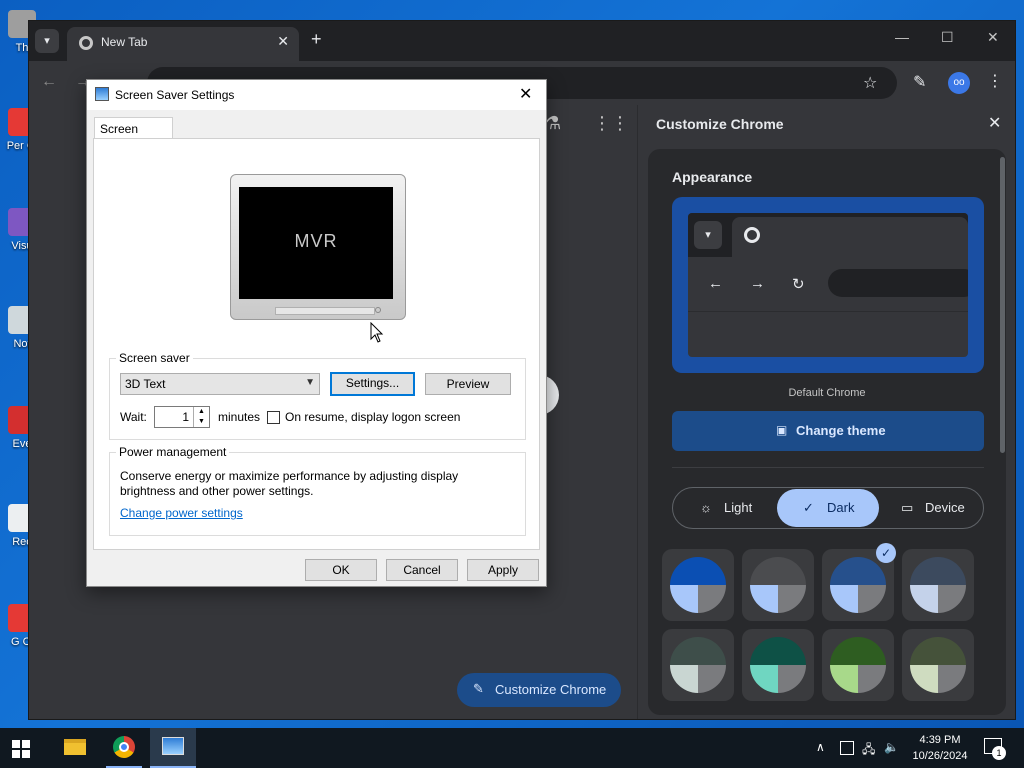 Image resolution: width=1024 pixels, height=768 pixels. Describe the element at coordinates (886, 553) in the screenshot. I see `selected-check-icon: ✓` at that location.